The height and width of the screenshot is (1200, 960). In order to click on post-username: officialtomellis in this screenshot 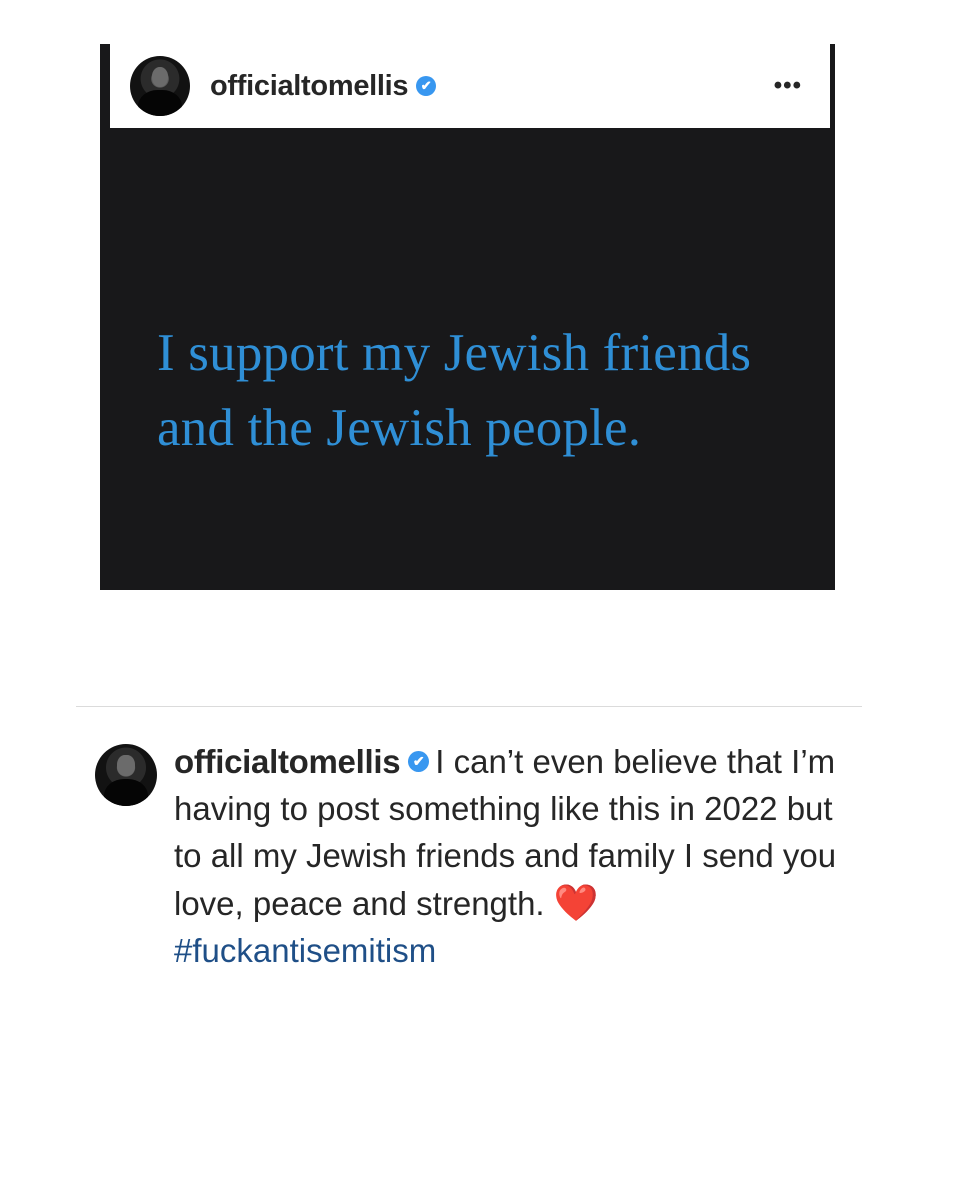, I will do `click(309, 86)`.